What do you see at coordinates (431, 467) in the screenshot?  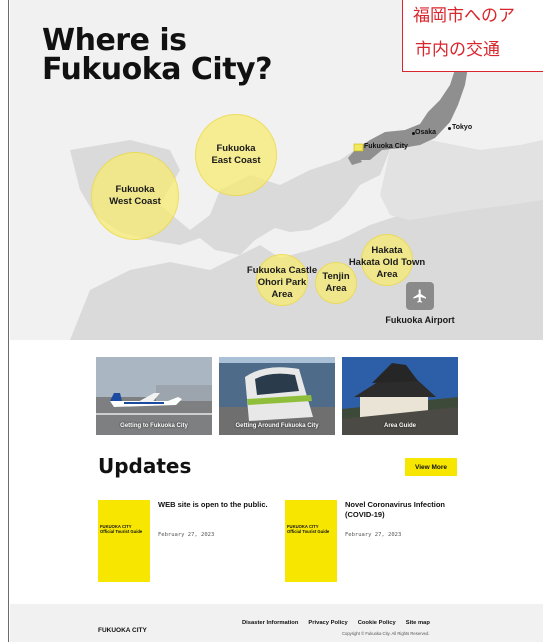 I see `view-more-button: View More` at bounding box center [431, 467].